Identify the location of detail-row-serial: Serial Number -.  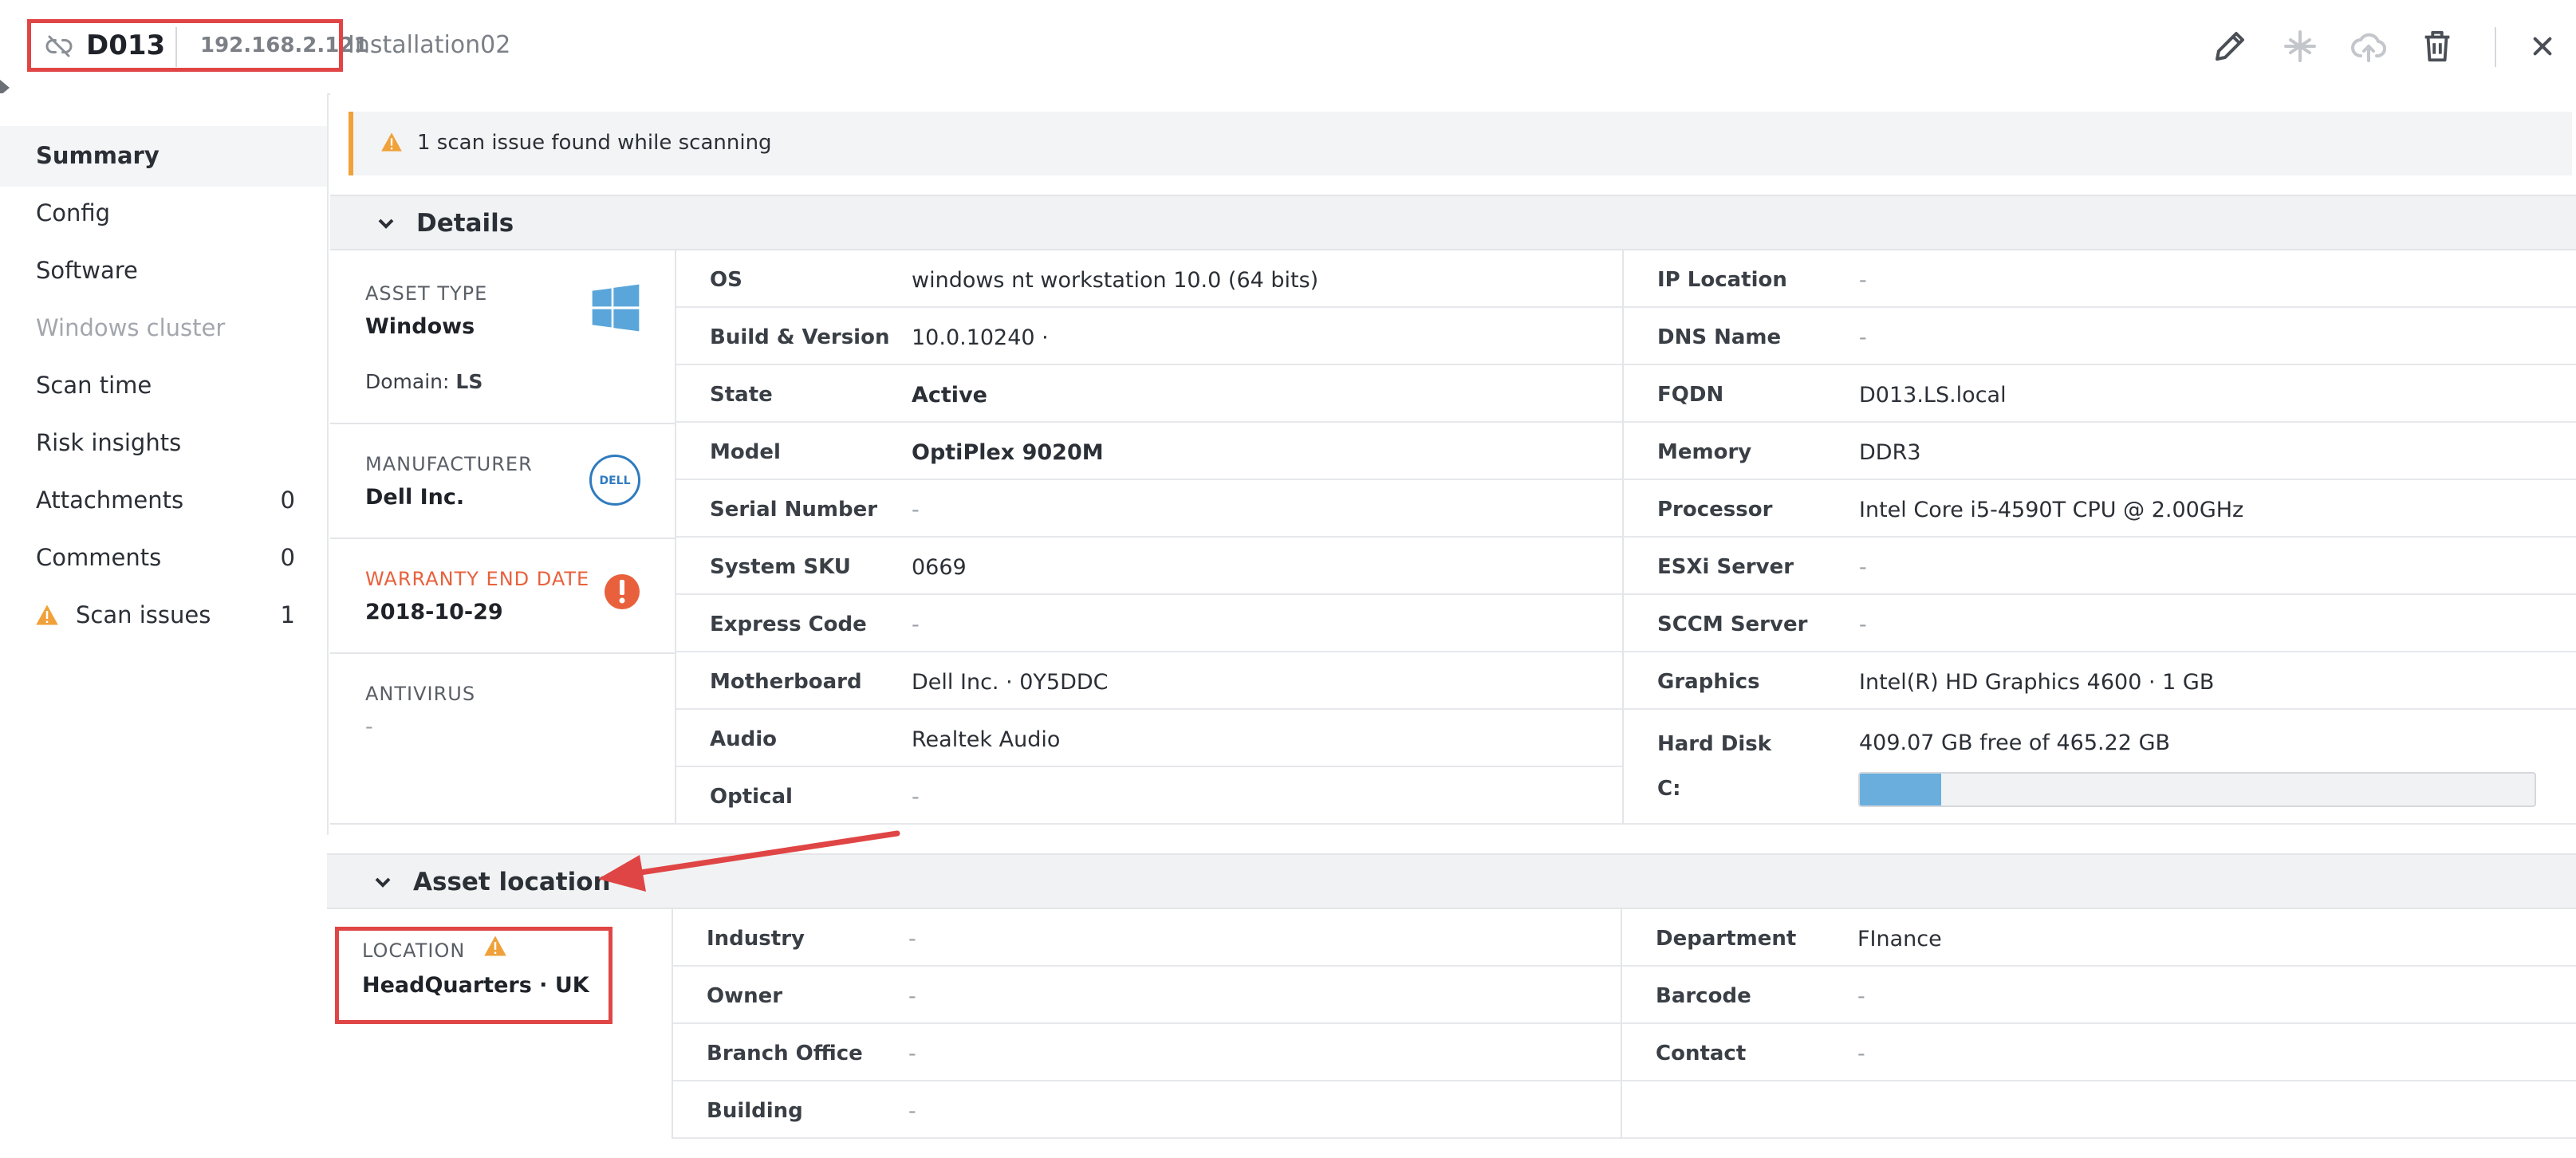
(1149, 509).